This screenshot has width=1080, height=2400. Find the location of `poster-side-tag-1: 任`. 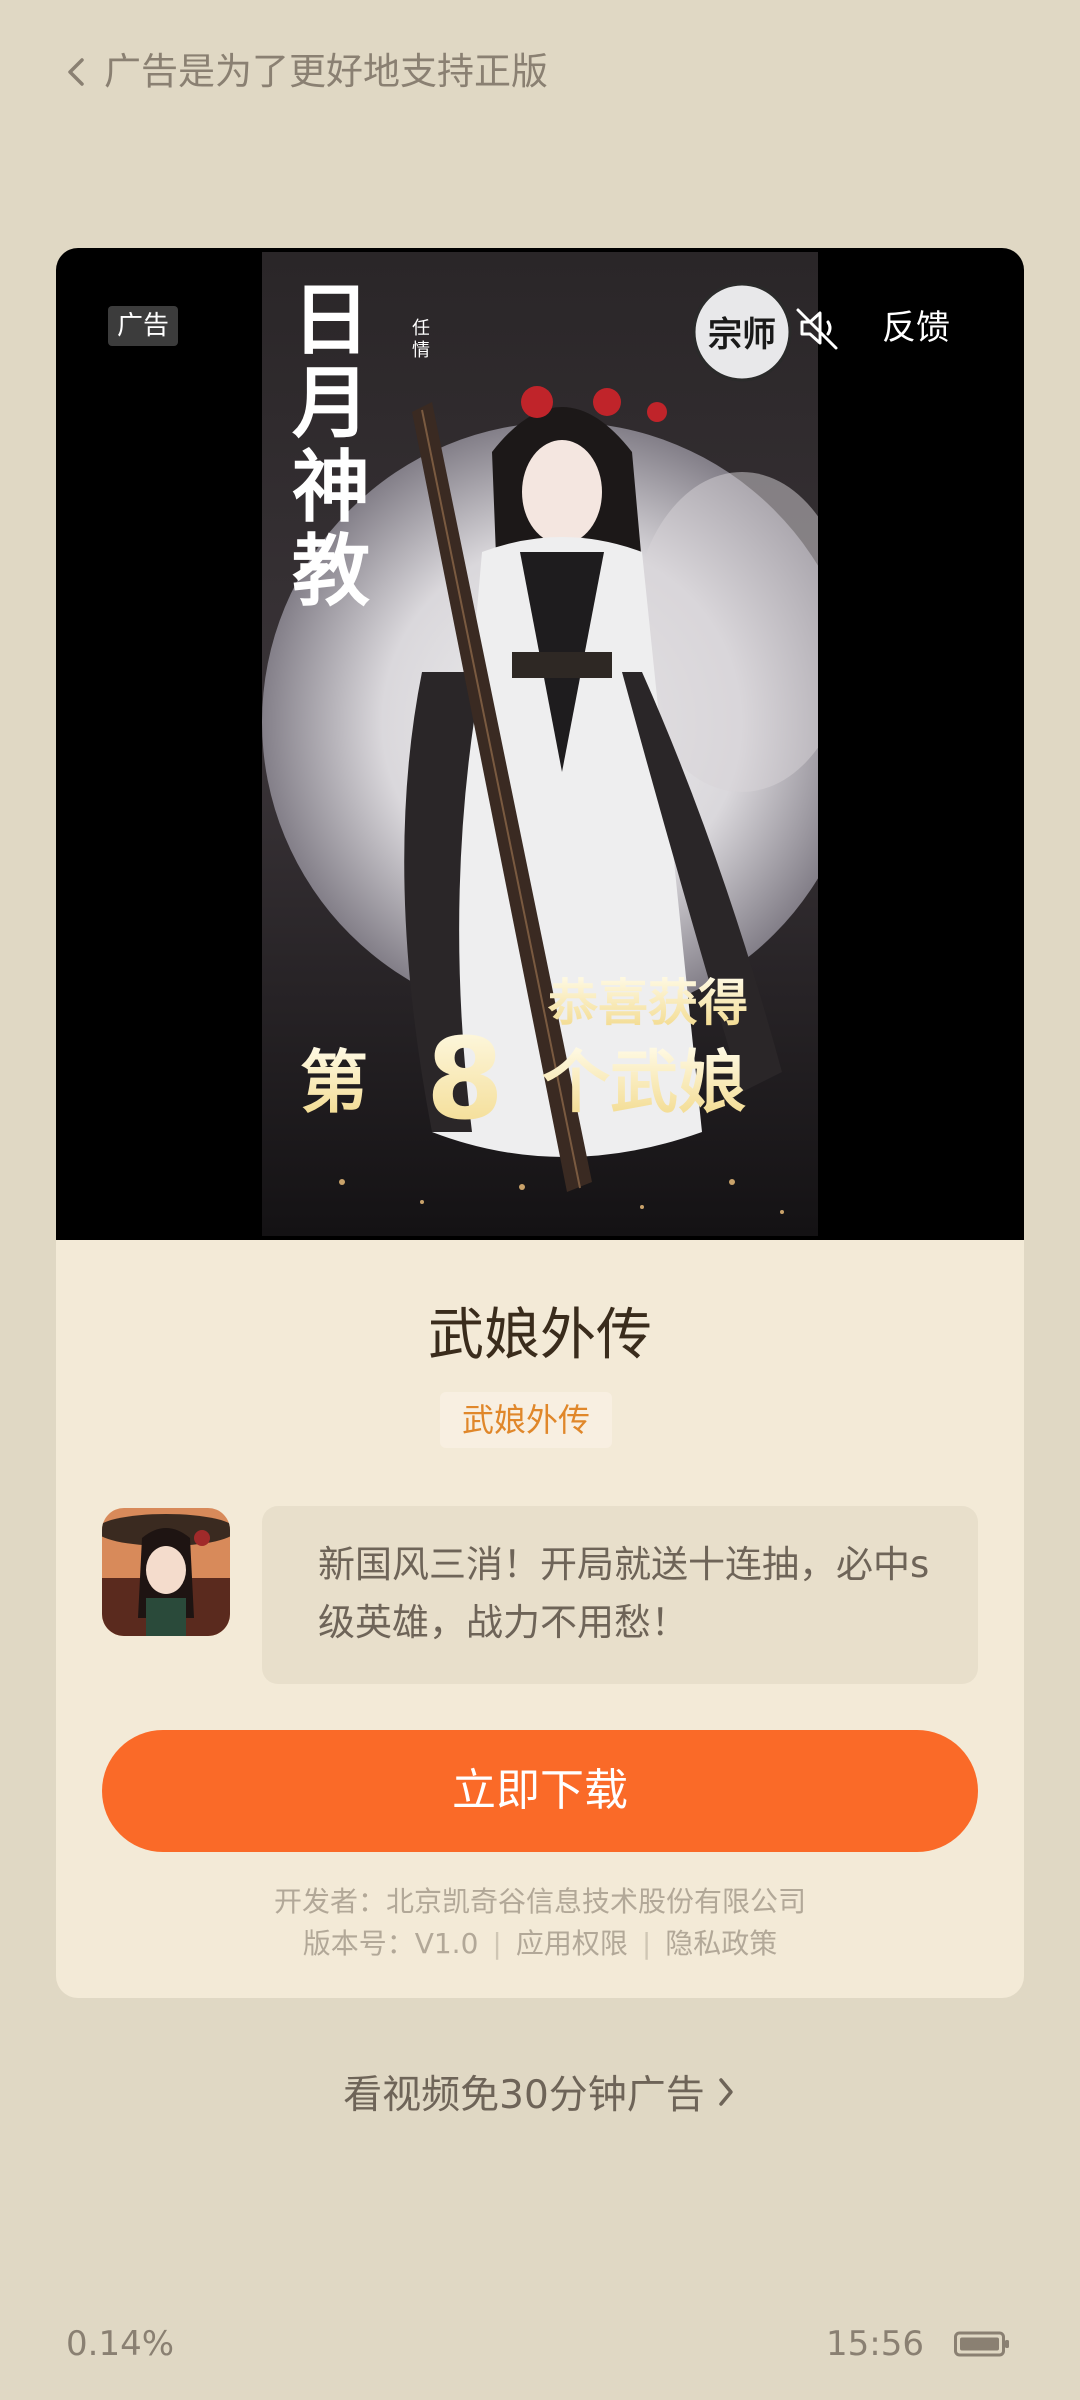

poster-side-tag-1: 任 is located at coordinates (421, 328).